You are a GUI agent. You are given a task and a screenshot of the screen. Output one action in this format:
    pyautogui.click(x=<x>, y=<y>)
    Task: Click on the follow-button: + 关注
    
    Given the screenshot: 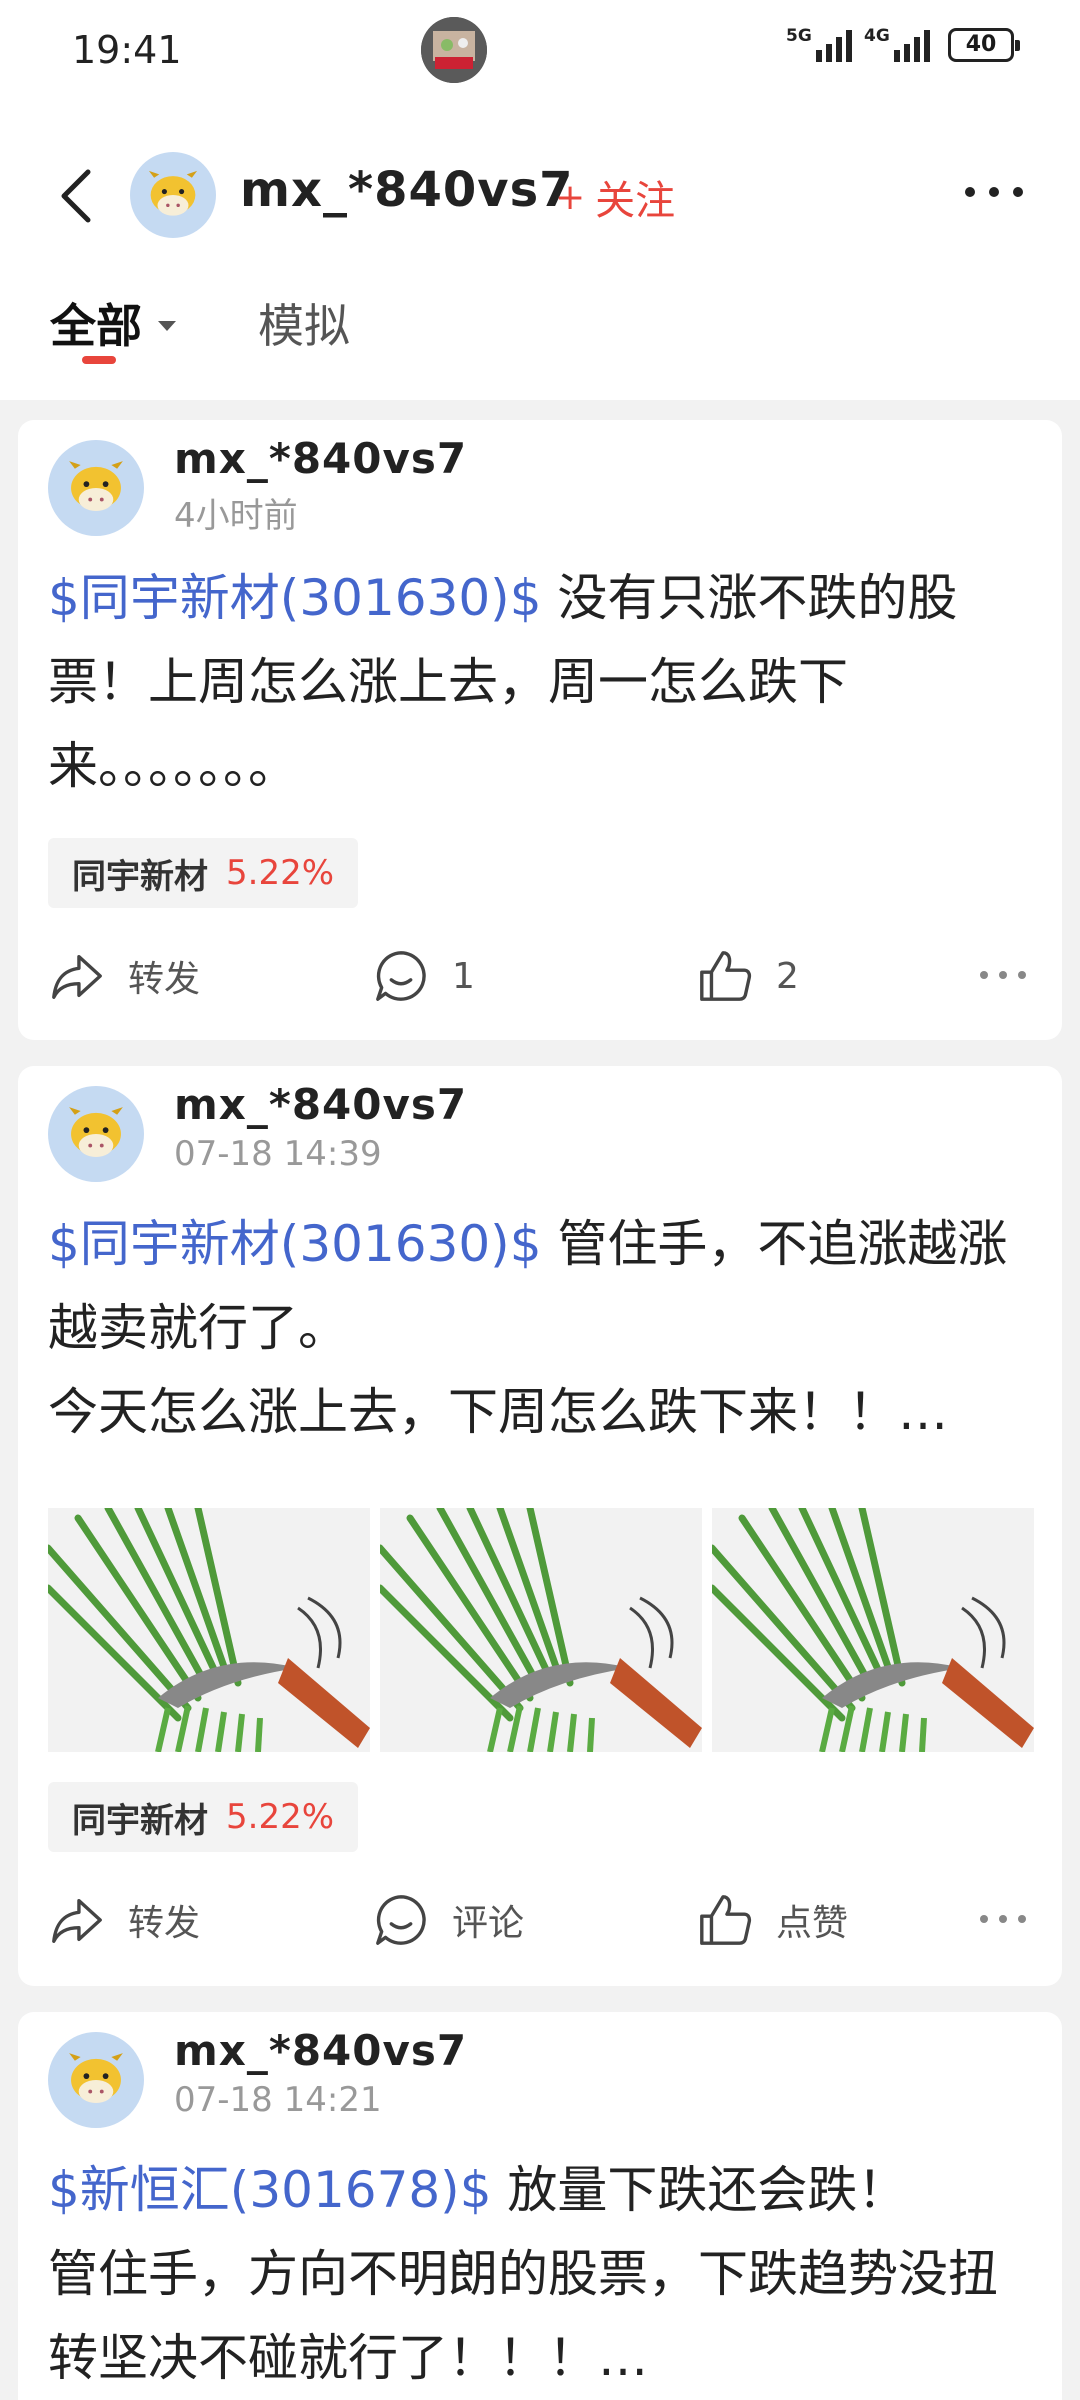 What is the action you would take?
    pyautogui.click(x=615, y=197)
    